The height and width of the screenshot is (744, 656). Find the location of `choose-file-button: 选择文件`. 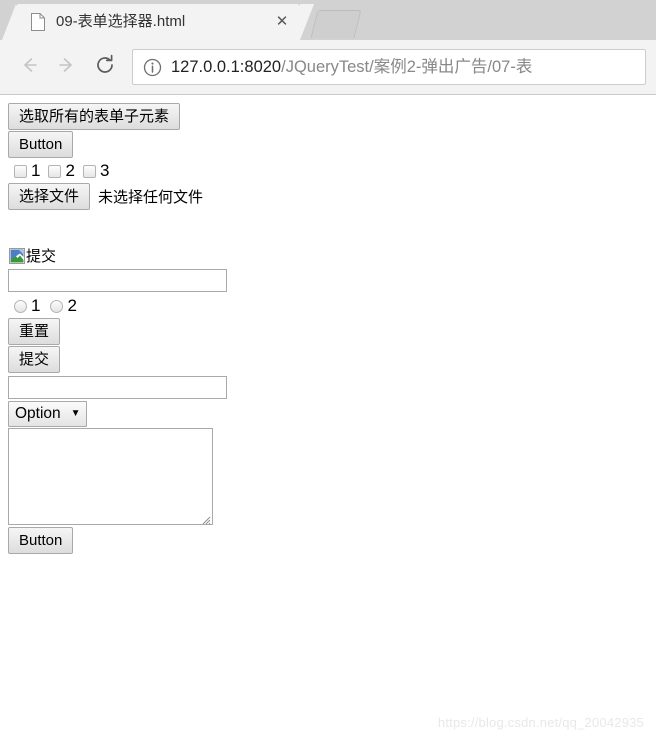

choose-file-button: 选择文件 is located at coordinates (49, 196).